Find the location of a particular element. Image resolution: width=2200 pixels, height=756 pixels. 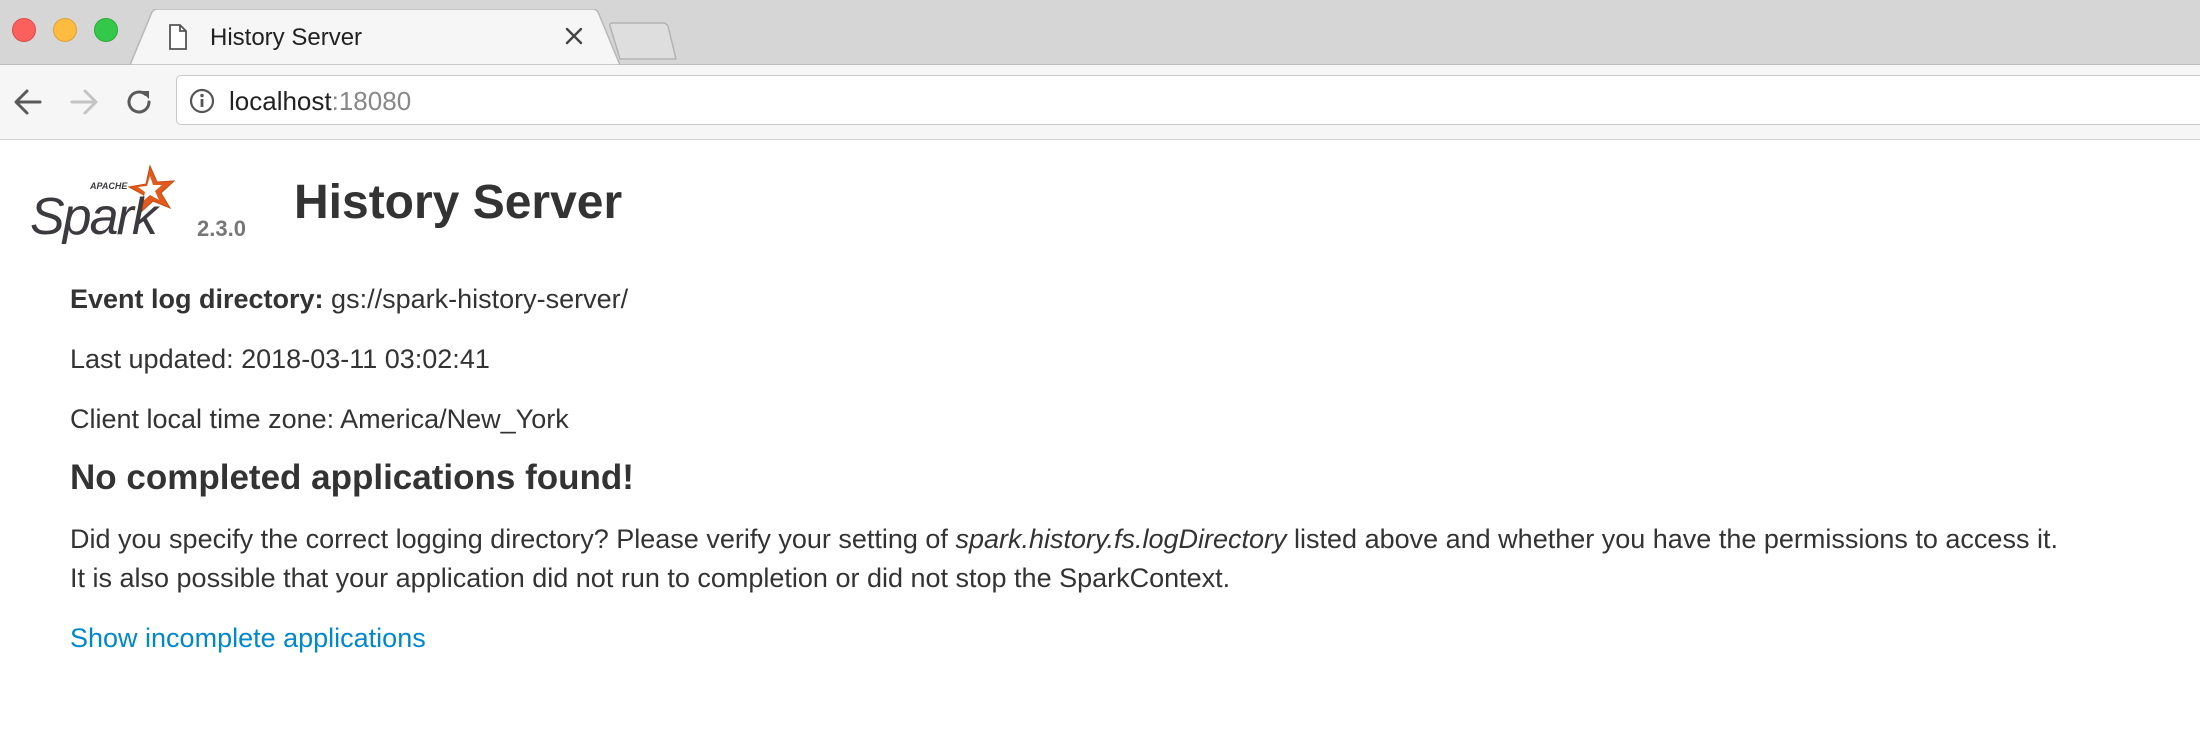

browser-toolbar: localhost:18080 is located at coordinates (1100, 102).